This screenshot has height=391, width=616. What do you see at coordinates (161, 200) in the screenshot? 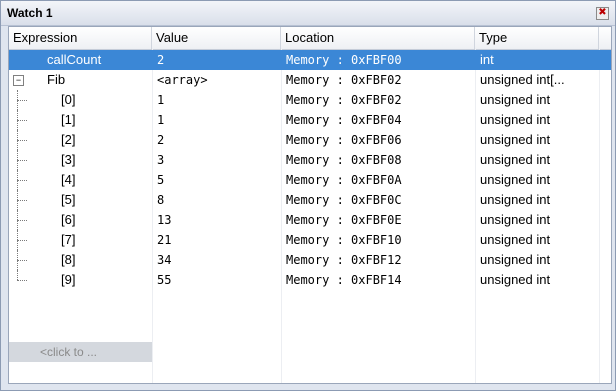
I see `cell-value: 8` at bounding box center [161, 200].